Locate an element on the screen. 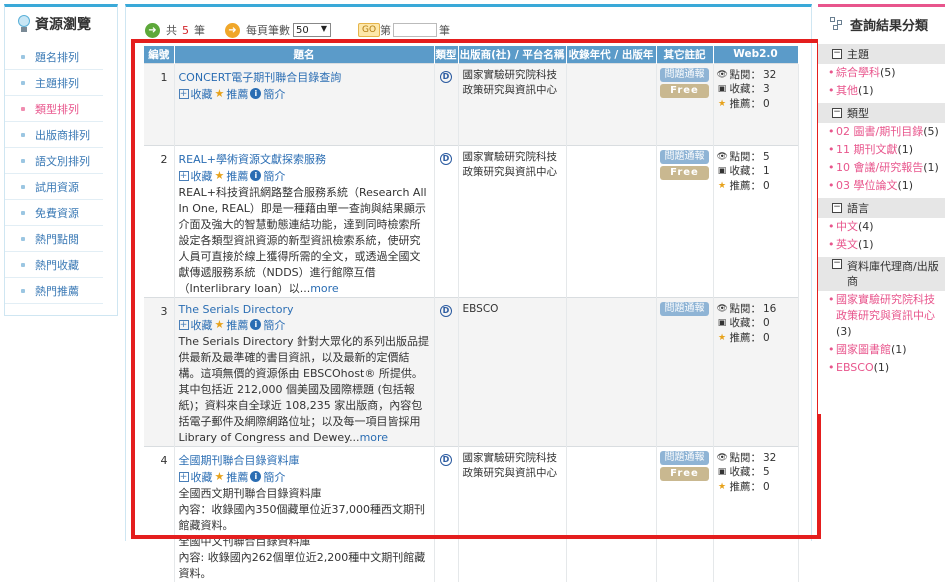 The width and height of the screenshot is (945, 582). facet-item: • 10 會議/研究報告(1) is located at coordinates (881, 168).